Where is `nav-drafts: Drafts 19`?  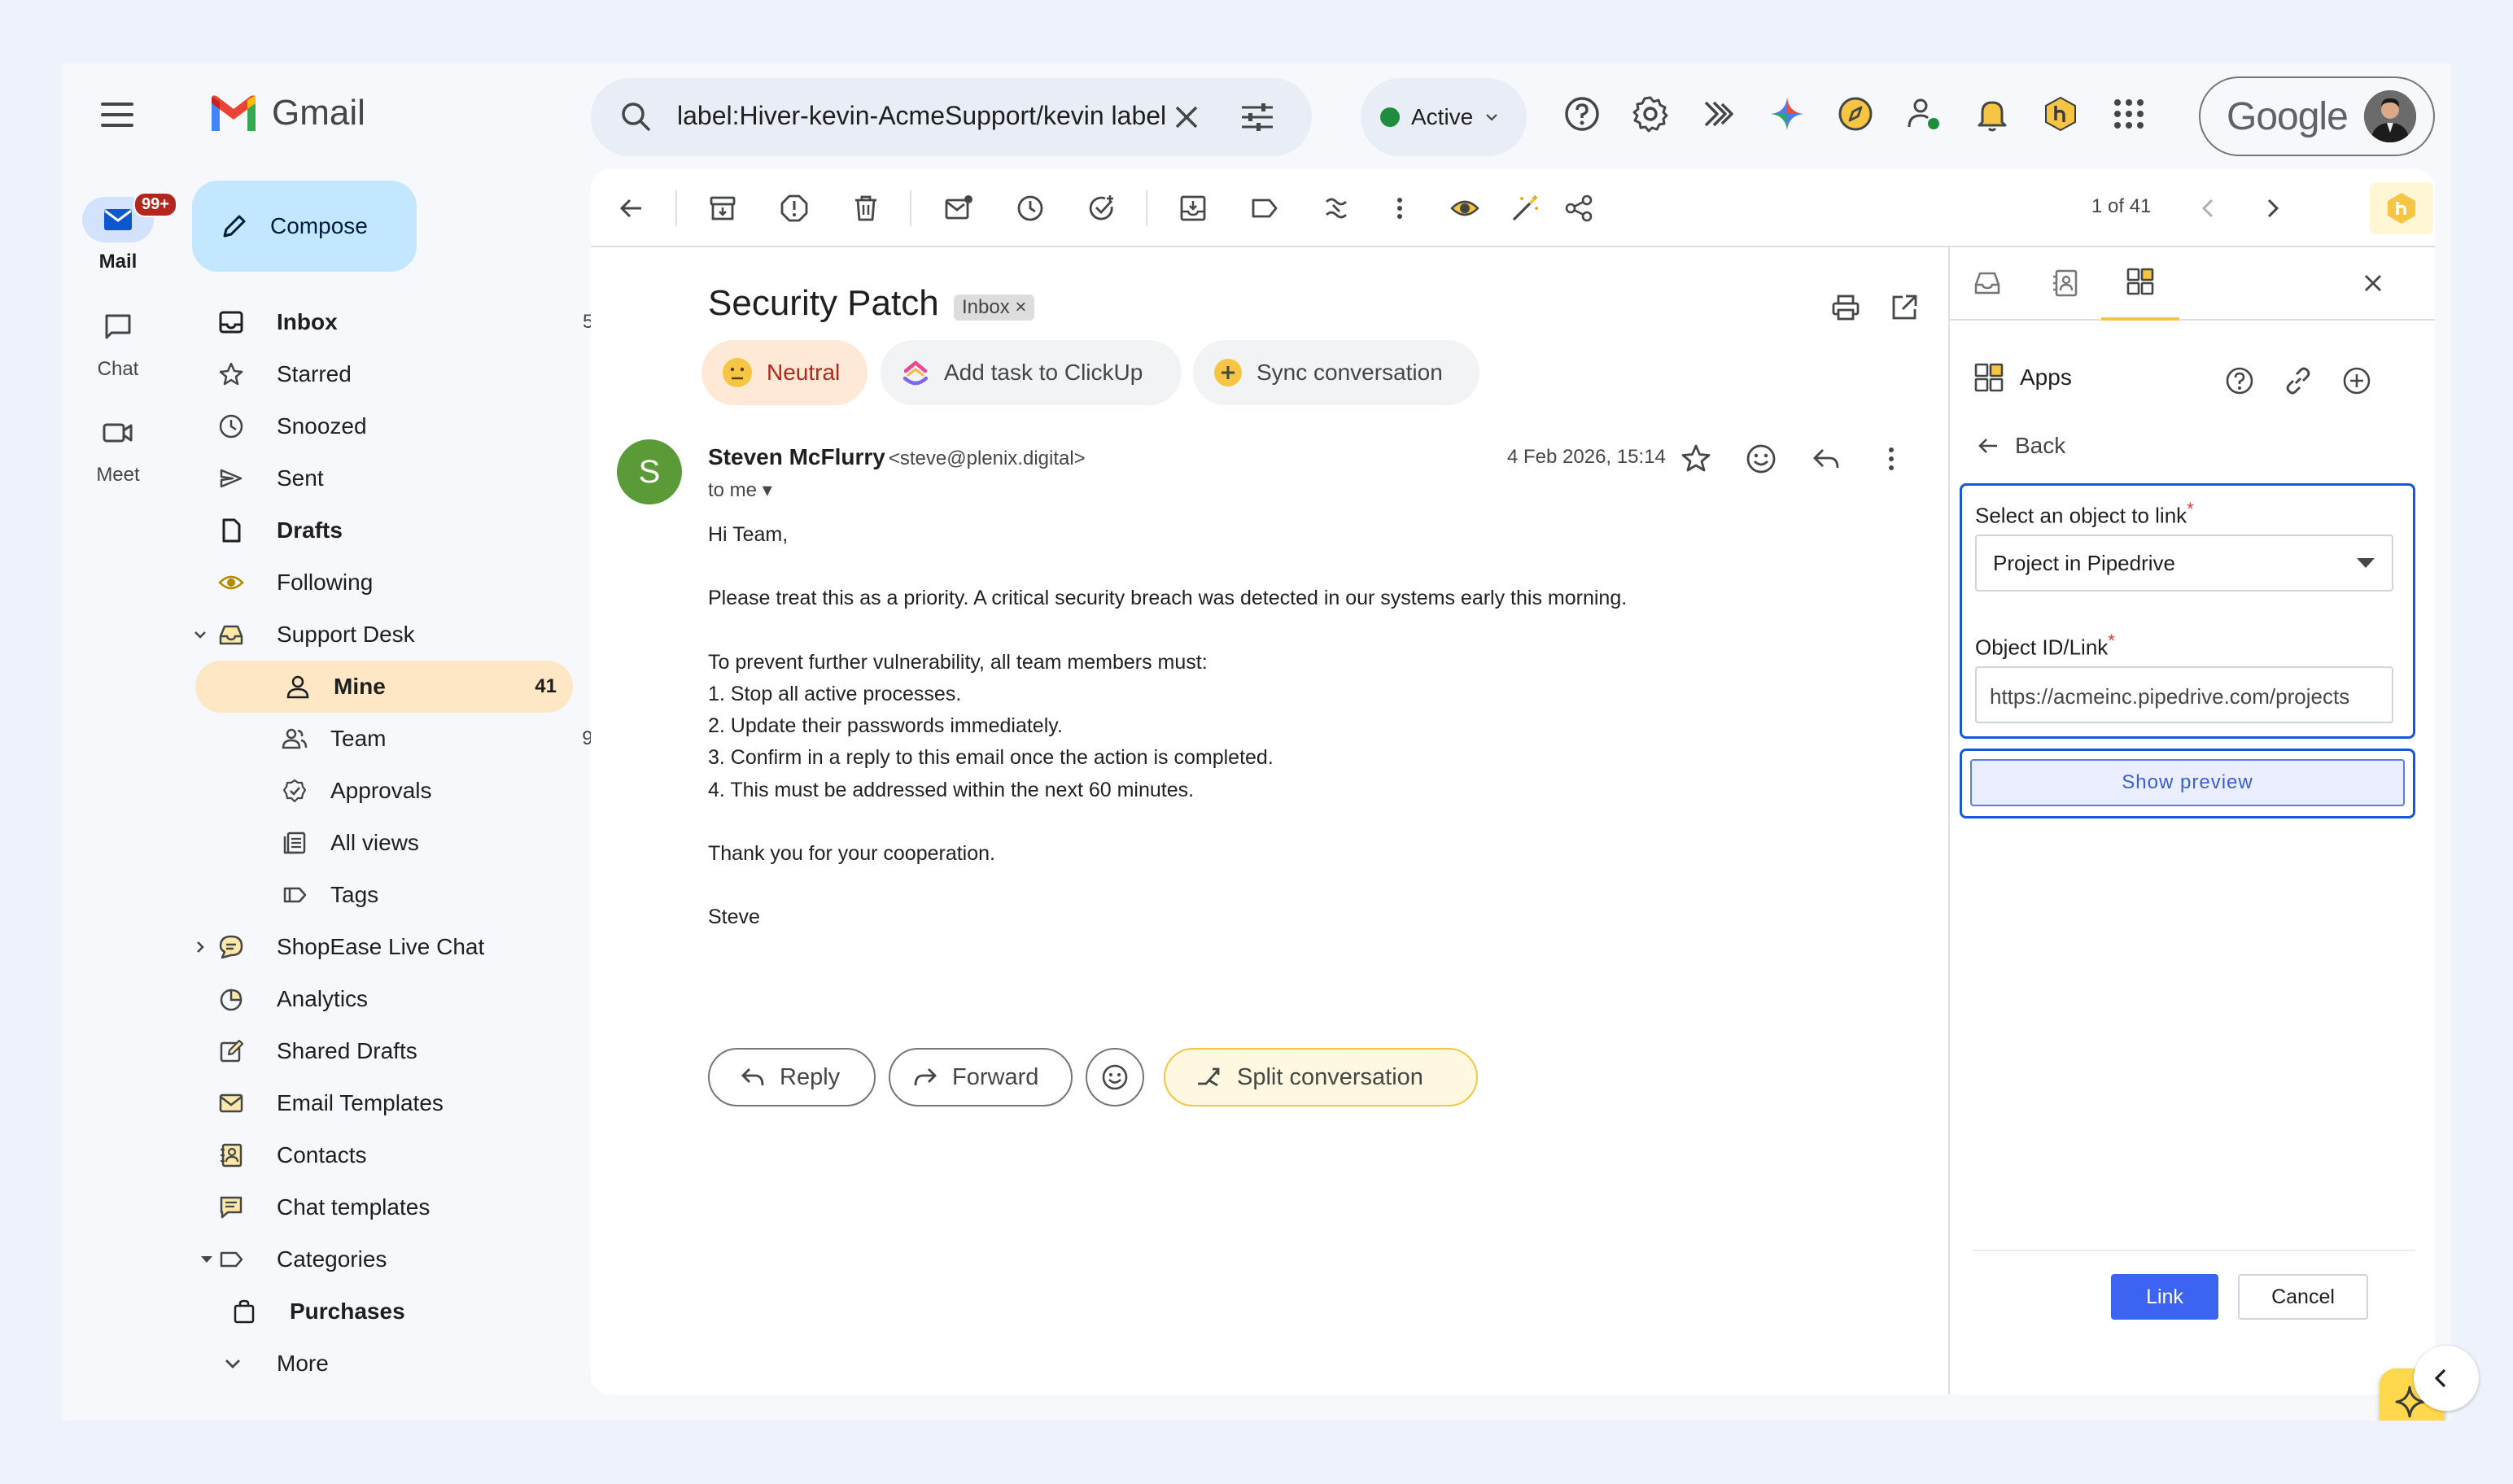
nav-drafts: Drafts 19 is located at coordinates (412, 530).